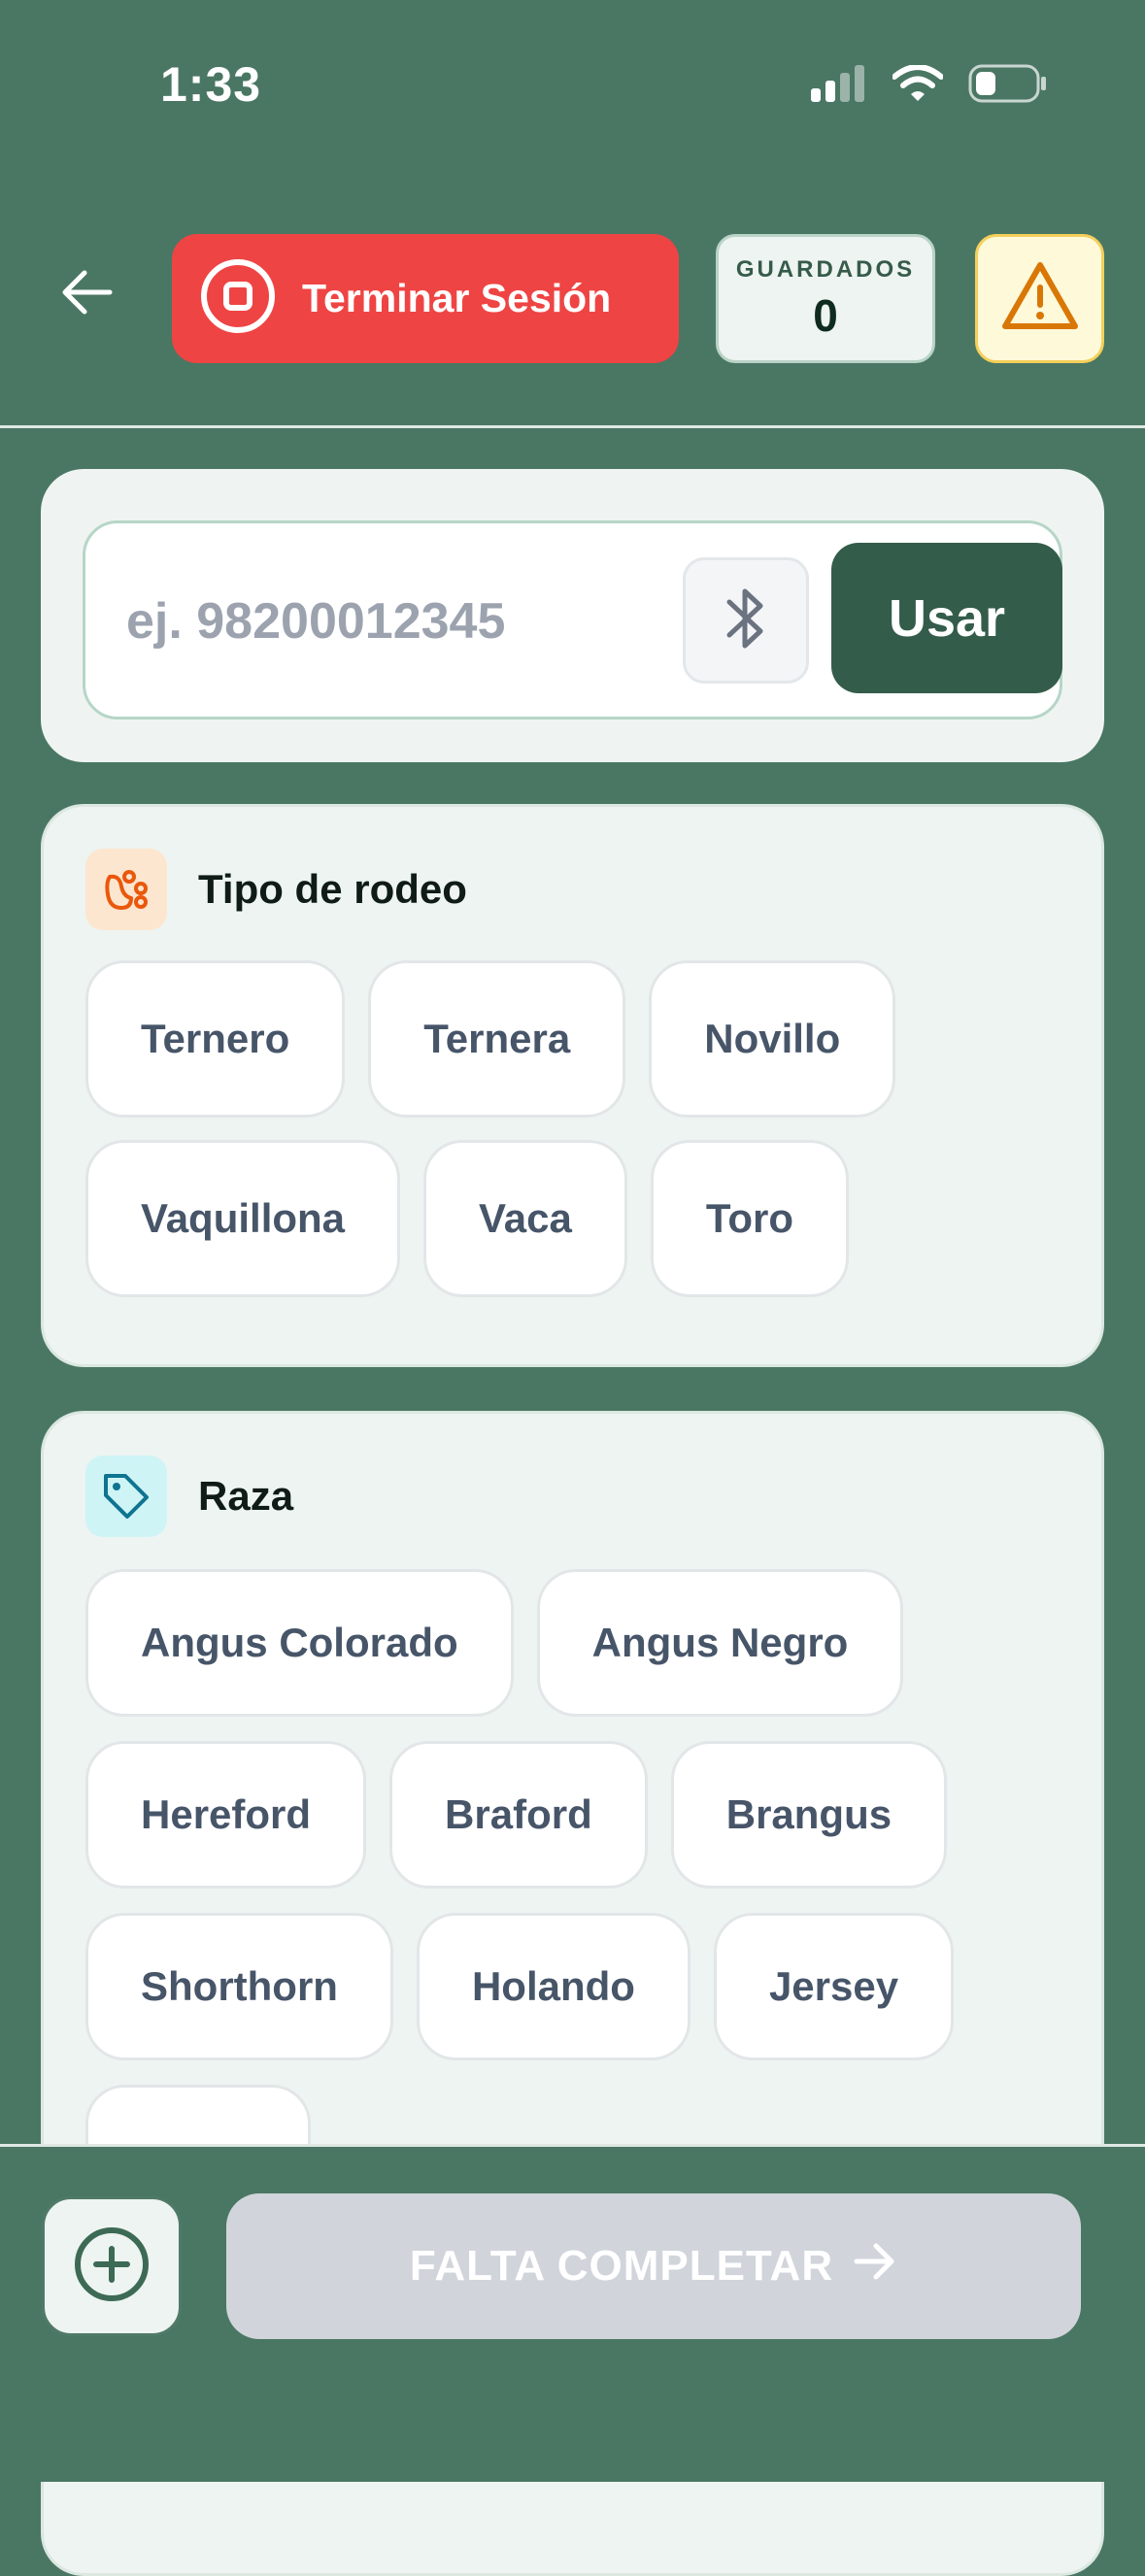  What do you see at coordinates (1008, 86) in the screenshot?
I see `battery-icon` at bounding box center [1008, 86].